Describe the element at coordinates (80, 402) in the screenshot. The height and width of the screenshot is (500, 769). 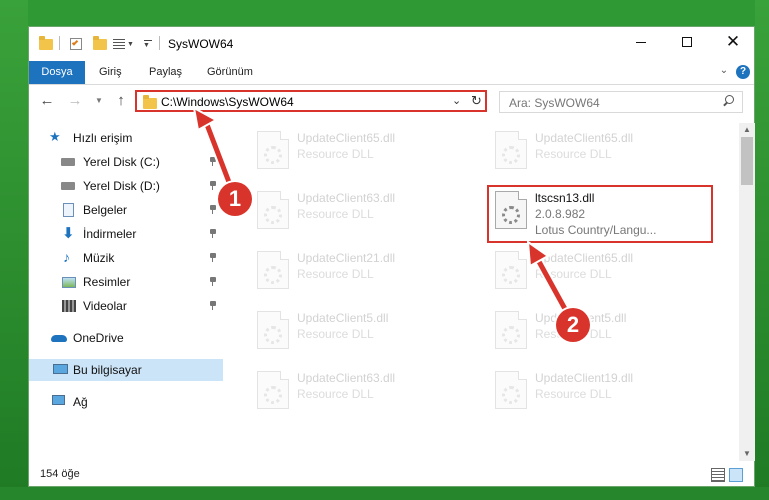
I see `sidebar-item-label: Ağ` at that location.